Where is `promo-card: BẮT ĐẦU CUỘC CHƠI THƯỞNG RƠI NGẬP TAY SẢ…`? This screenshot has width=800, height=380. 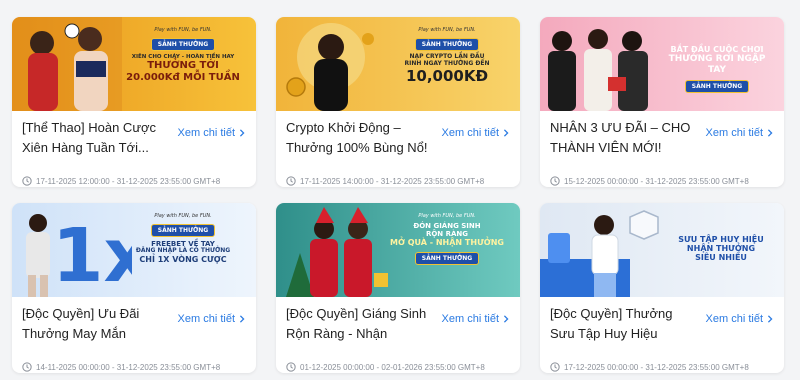
promo-card: BẮT ĐẦU CUỘC CHƠI THƯỞNG RƠI NGẬP TAY SẢ… is located at coordinates (662, 102).